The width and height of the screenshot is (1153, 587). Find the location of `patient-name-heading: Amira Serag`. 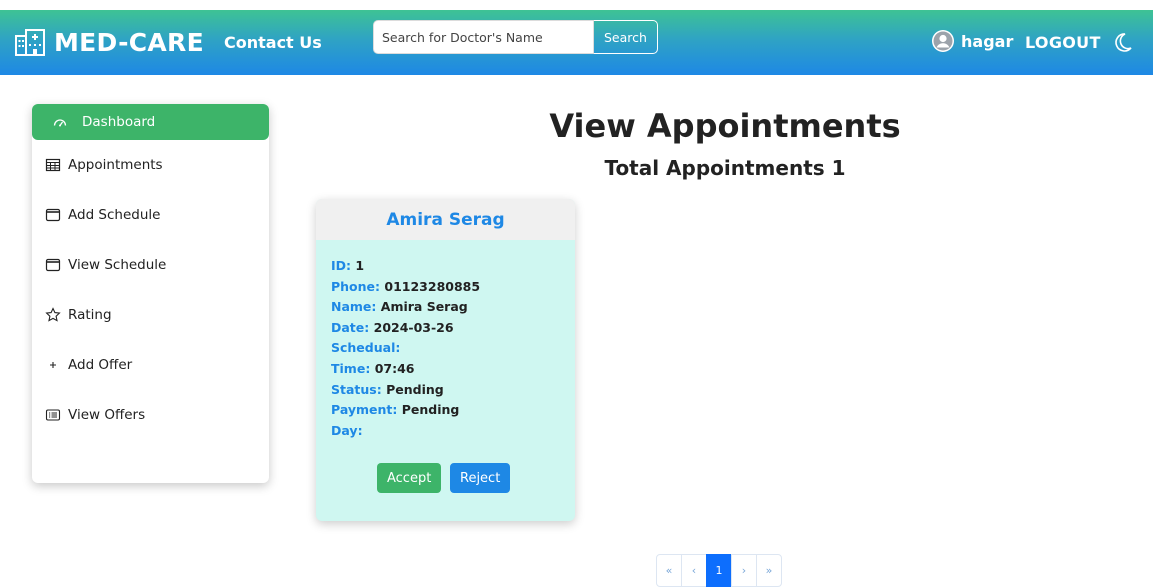

patient-name-heading: Amira Serag is located at coordinates (445, 219).